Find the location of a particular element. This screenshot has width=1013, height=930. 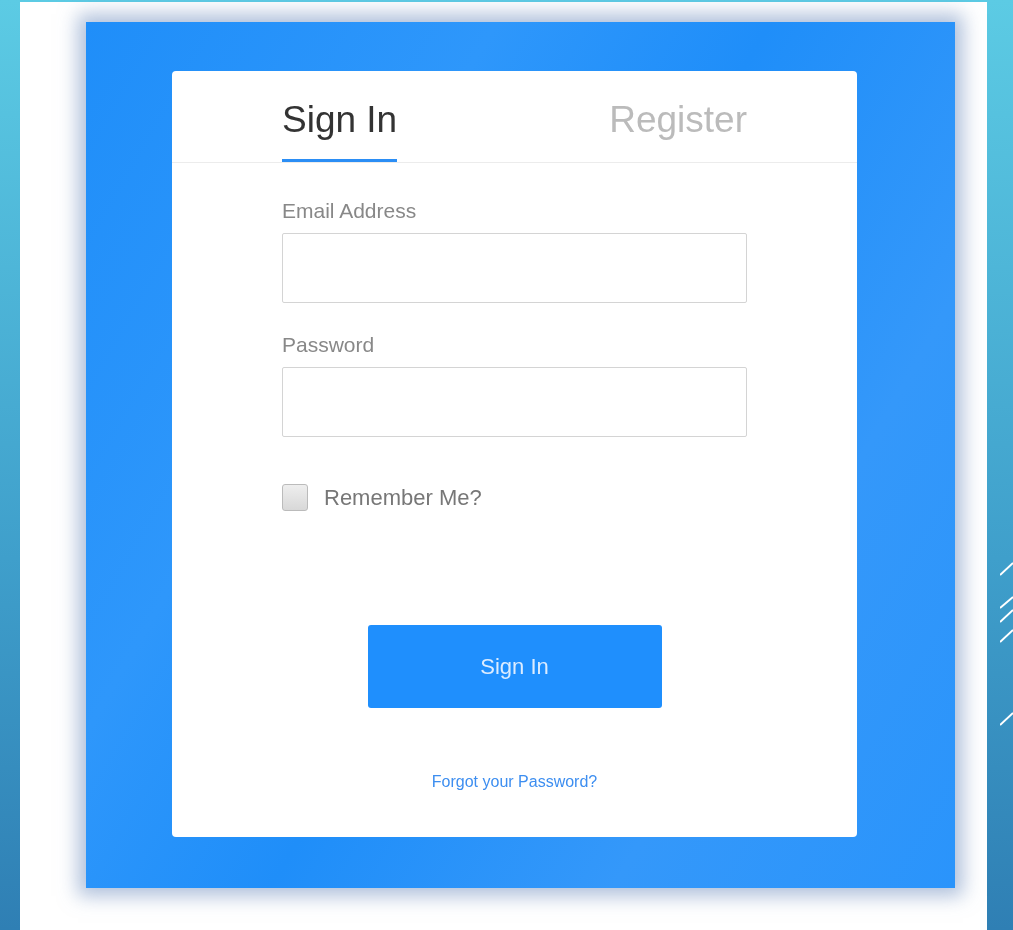

checkbox-label: Remember Me? is located at coordinates (403, 497).